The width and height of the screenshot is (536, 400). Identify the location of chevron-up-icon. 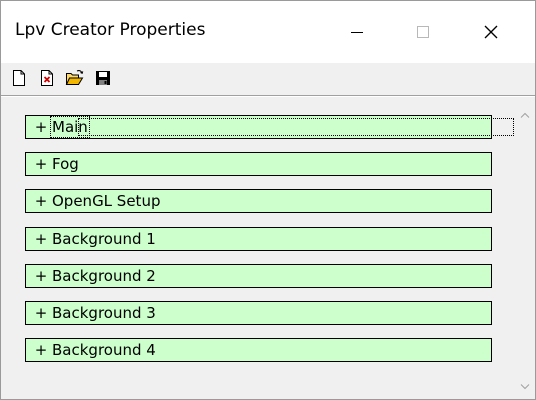
(525, 115).